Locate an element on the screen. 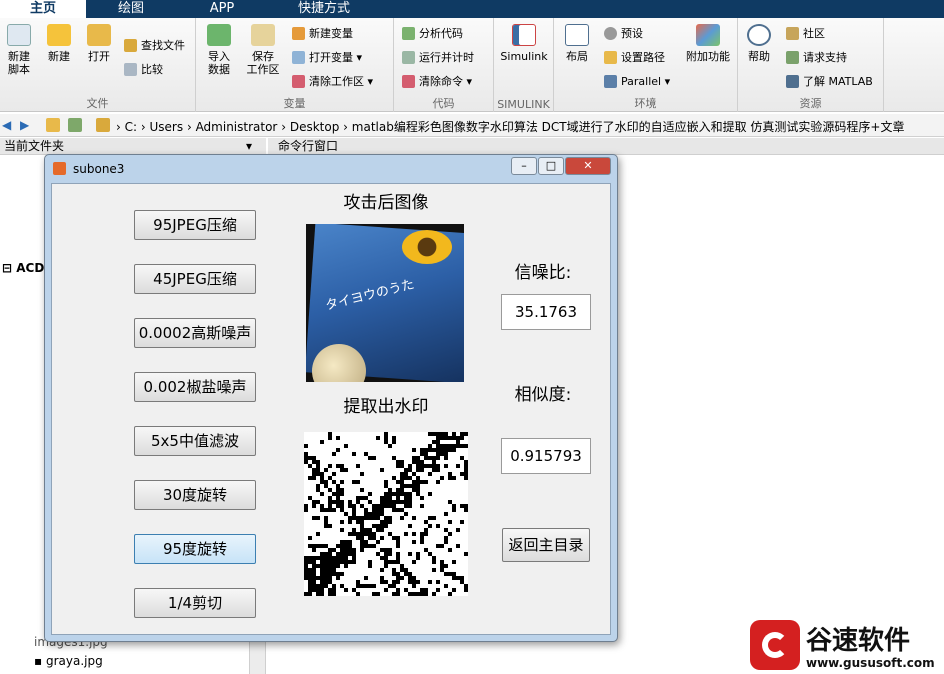 This screenshot has width=944, height=674. new-variable-button: 新建变量 is located at coordinates (322, 34).